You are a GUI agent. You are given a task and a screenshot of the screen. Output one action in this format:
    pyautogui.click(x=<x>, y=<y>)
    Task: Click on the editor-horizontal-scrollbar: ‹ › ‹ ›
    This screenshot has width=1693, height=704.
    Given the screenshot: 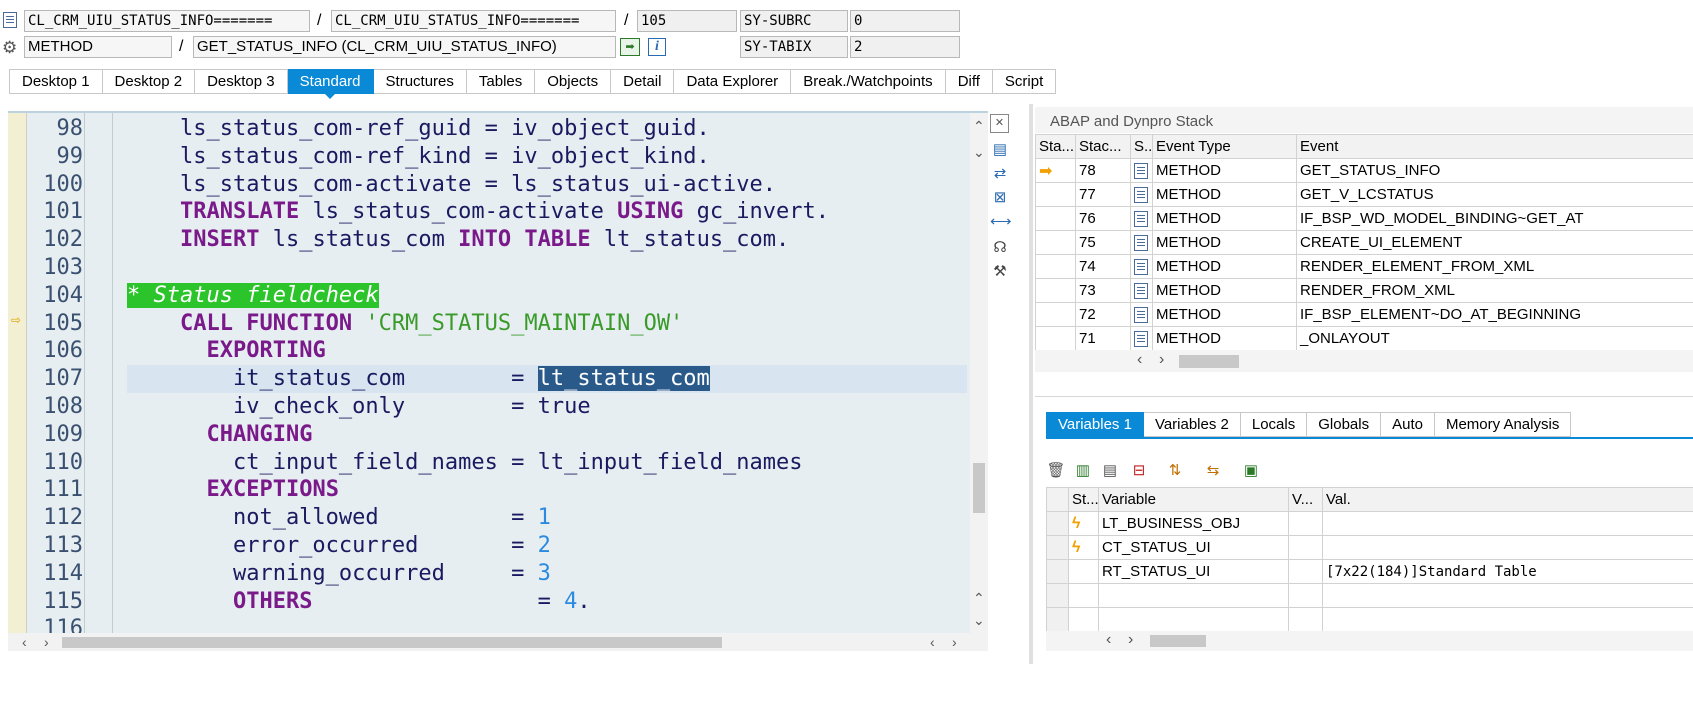 What is the action you would take?
    pyautogui.click(x=498, y=642)
    